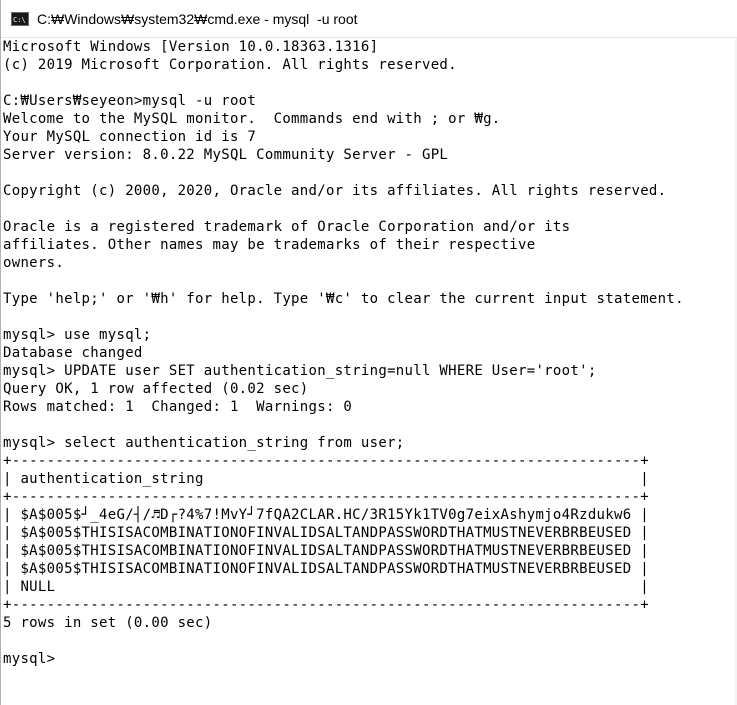  Describe the element at coordinates (34, 263) in the screenshot. I see `console-line: owners.` at that location.